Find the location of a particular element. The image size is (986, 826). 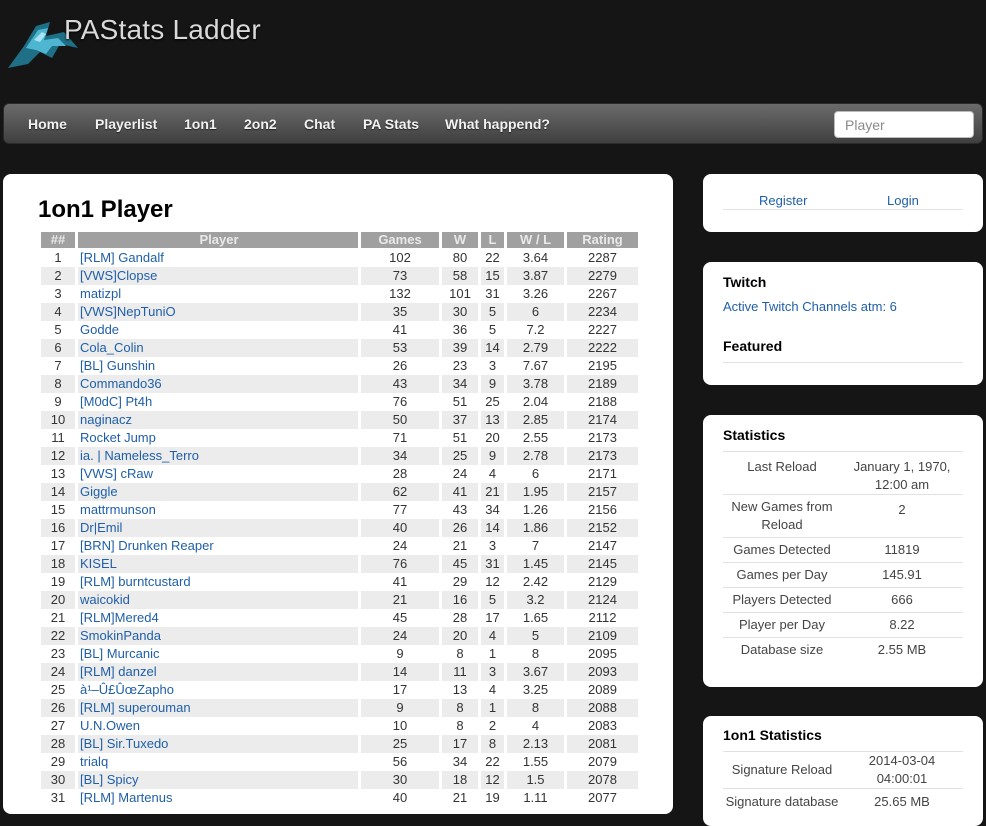

player-name-link: à¹–Û£ÛœZapho is located at coordinates (127, 689).